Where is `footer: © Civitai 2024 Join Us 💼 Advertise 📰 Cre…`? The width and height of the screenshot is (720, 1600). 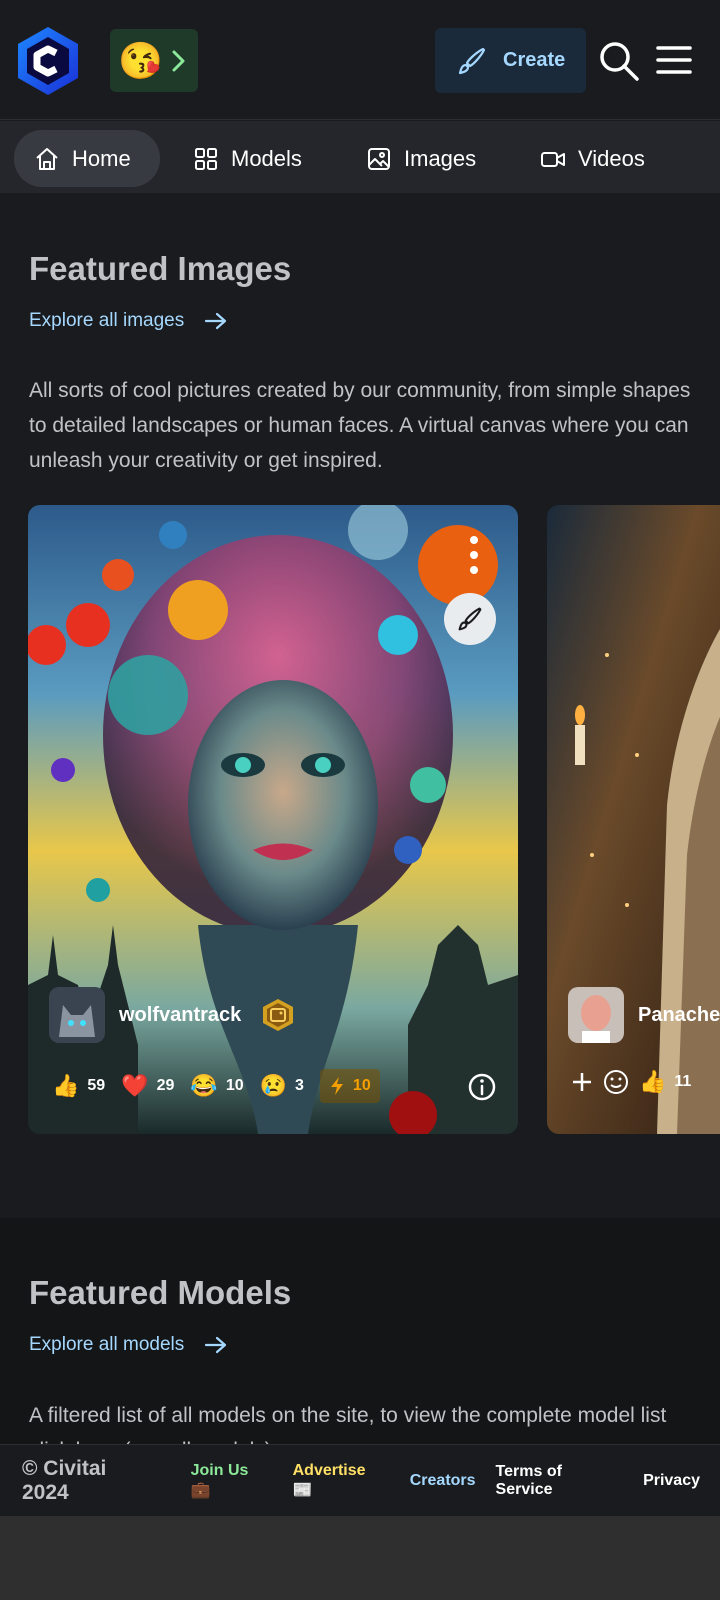
footer: © Civitai 2024 Join Us 💼 Advertise 📰 Cre… is located at coordinates (360, 1480).